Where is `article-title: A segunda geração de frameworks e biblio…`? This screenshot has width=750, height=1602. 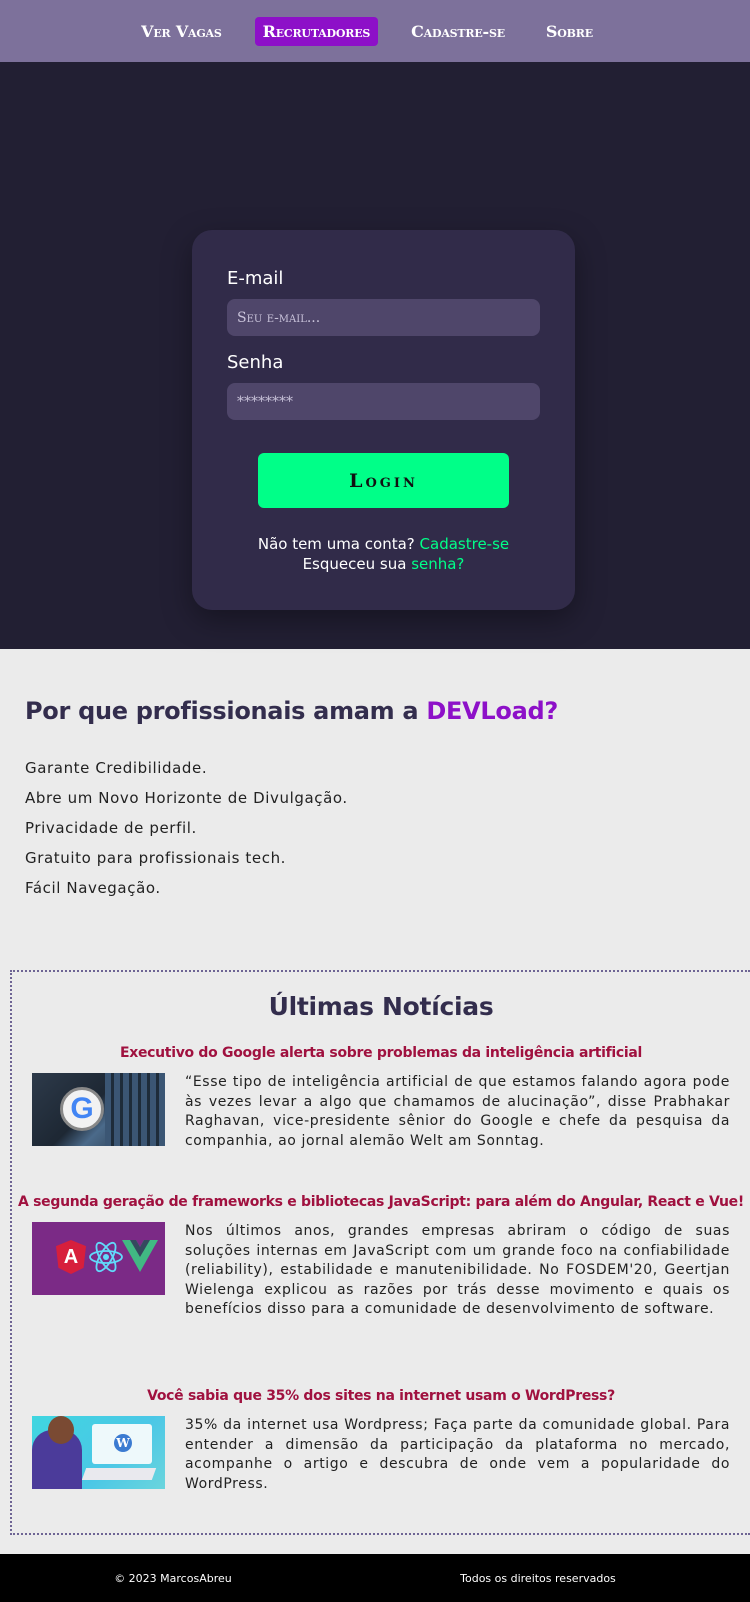
article-title: A segunda geração de frameworks e biblio… is located at coordinates (381, 1202).